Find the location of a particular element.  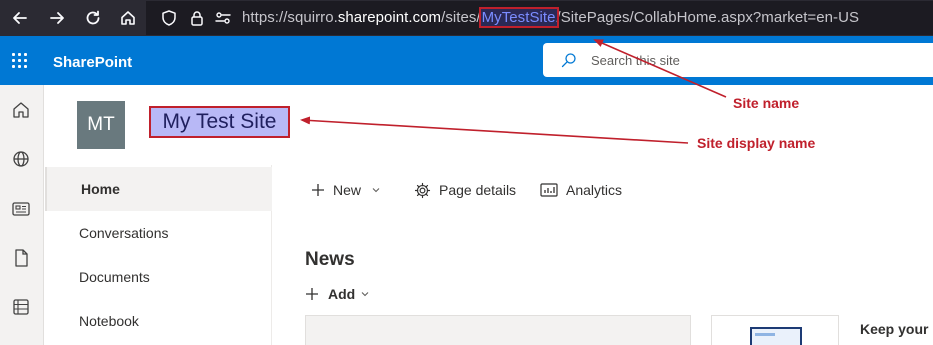

annotation-site-display-name: Site display name is located at coordinates (756, 143).